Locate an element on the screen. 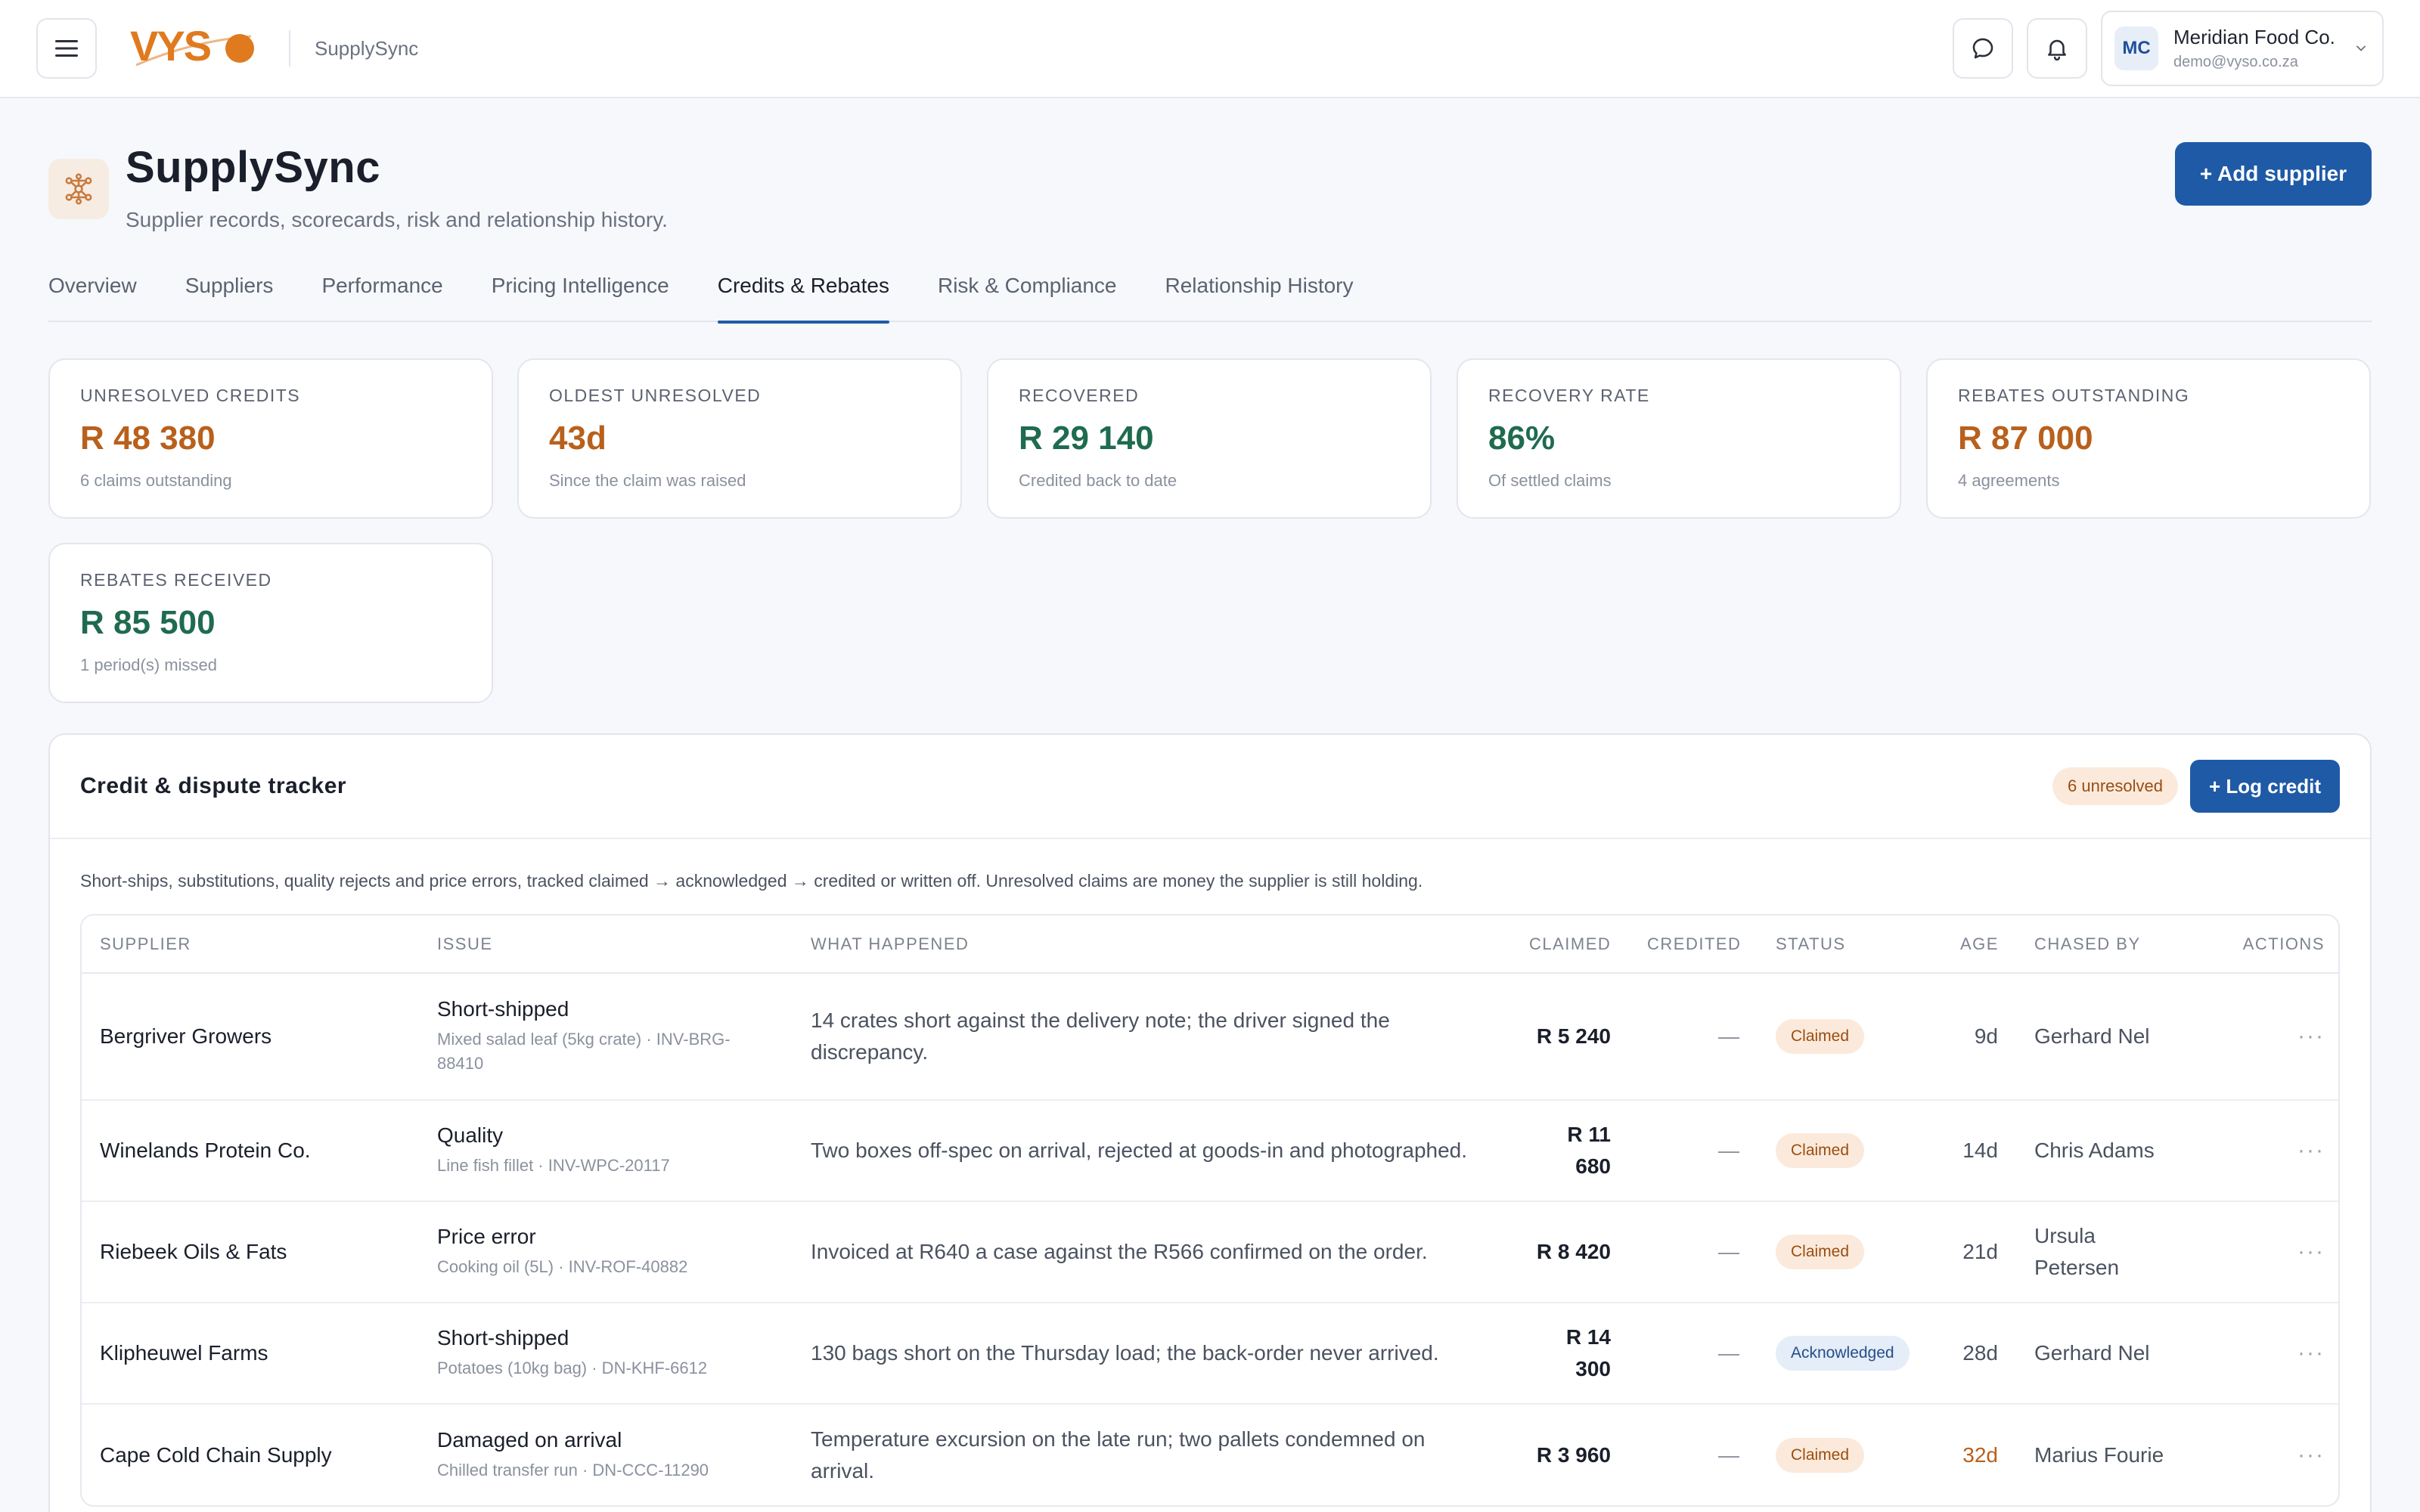 The width and height of the screenshot is (2420, 1512). supplier-name: Bergriver Growers is located at coordinates (185, 1036).